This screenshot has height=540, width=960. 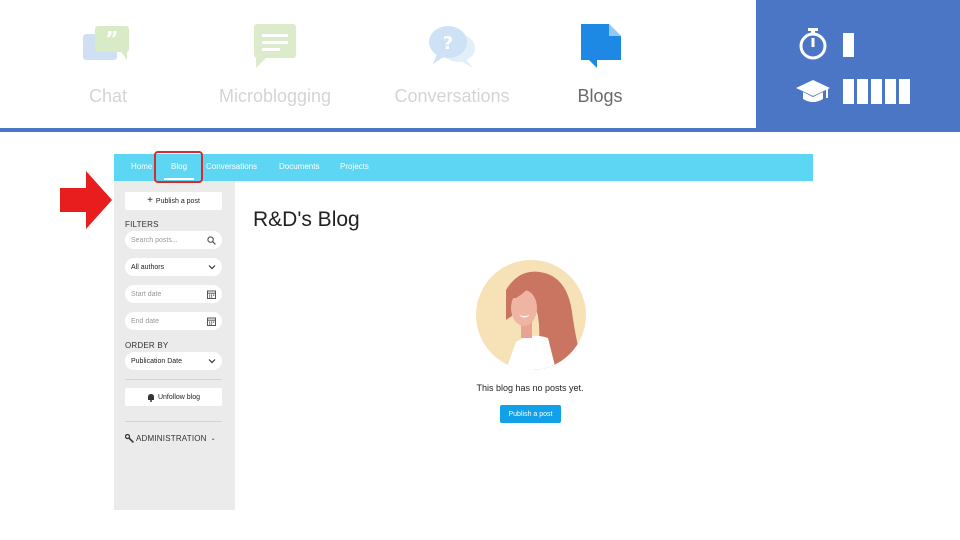 I want to click on wrench-icon, so click(x=129, y=438).